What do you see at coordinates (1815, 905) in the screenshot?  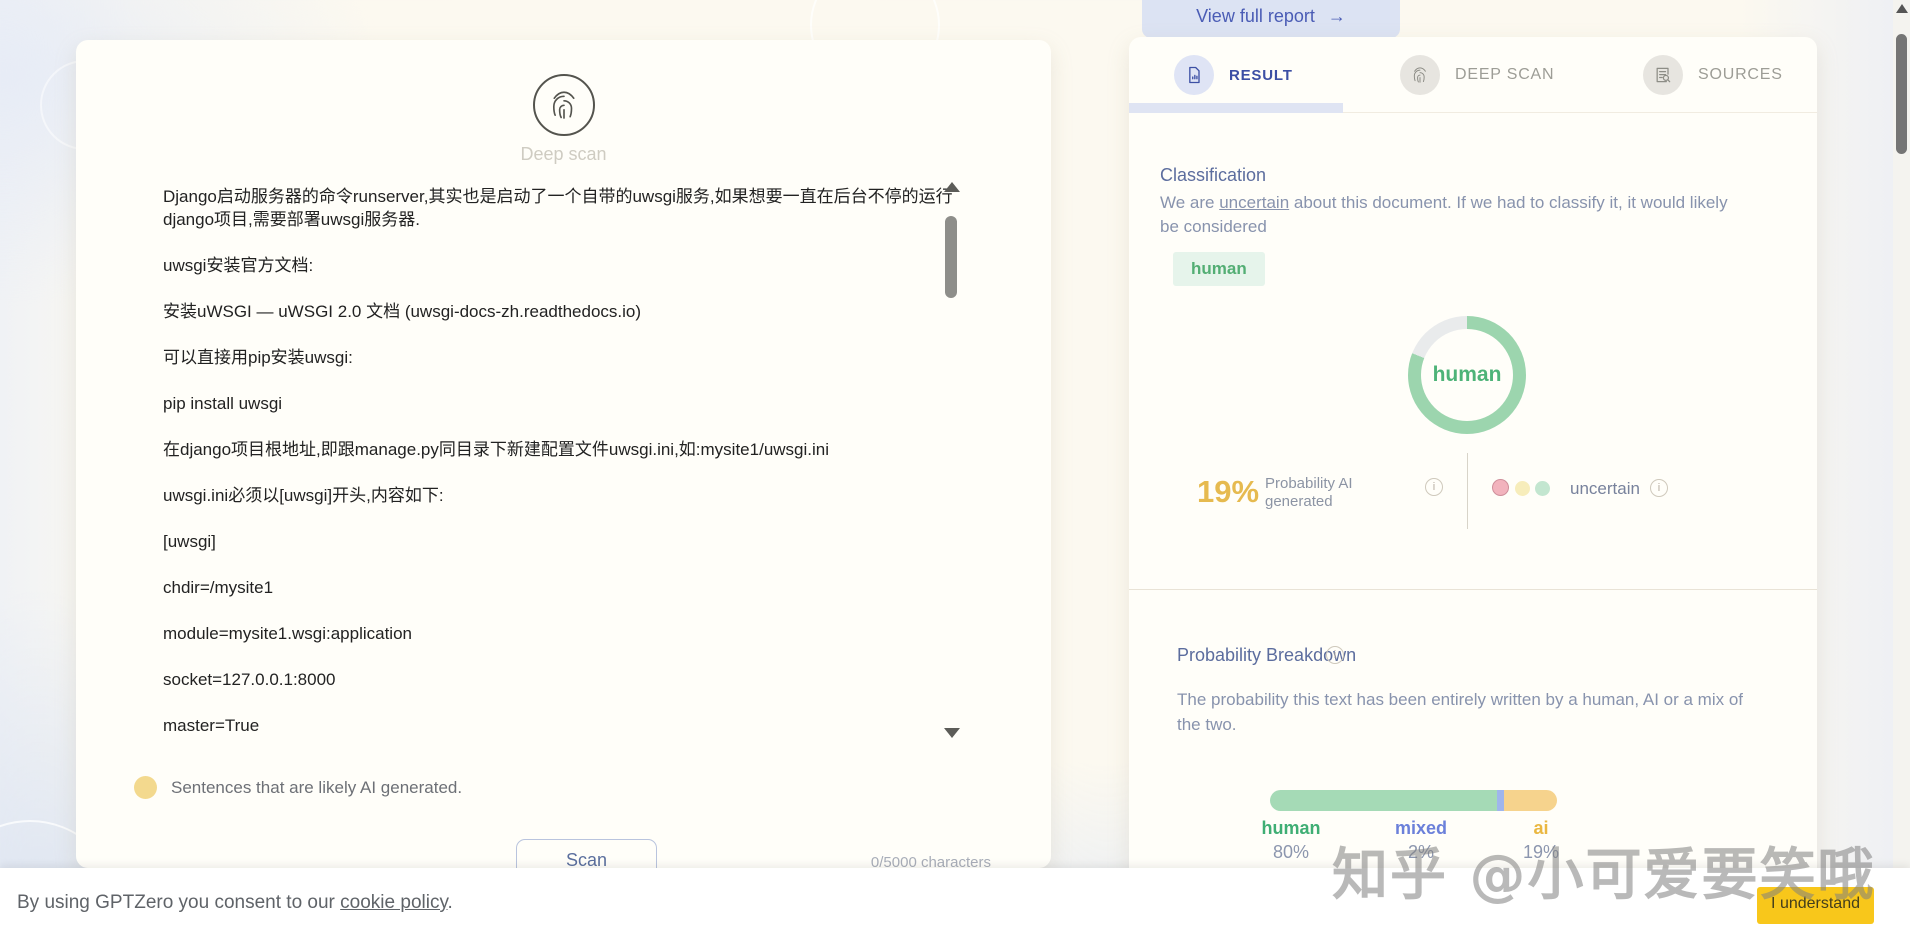 I see `cookie-accept-button: I understand` at bounding box center [1815, 905].